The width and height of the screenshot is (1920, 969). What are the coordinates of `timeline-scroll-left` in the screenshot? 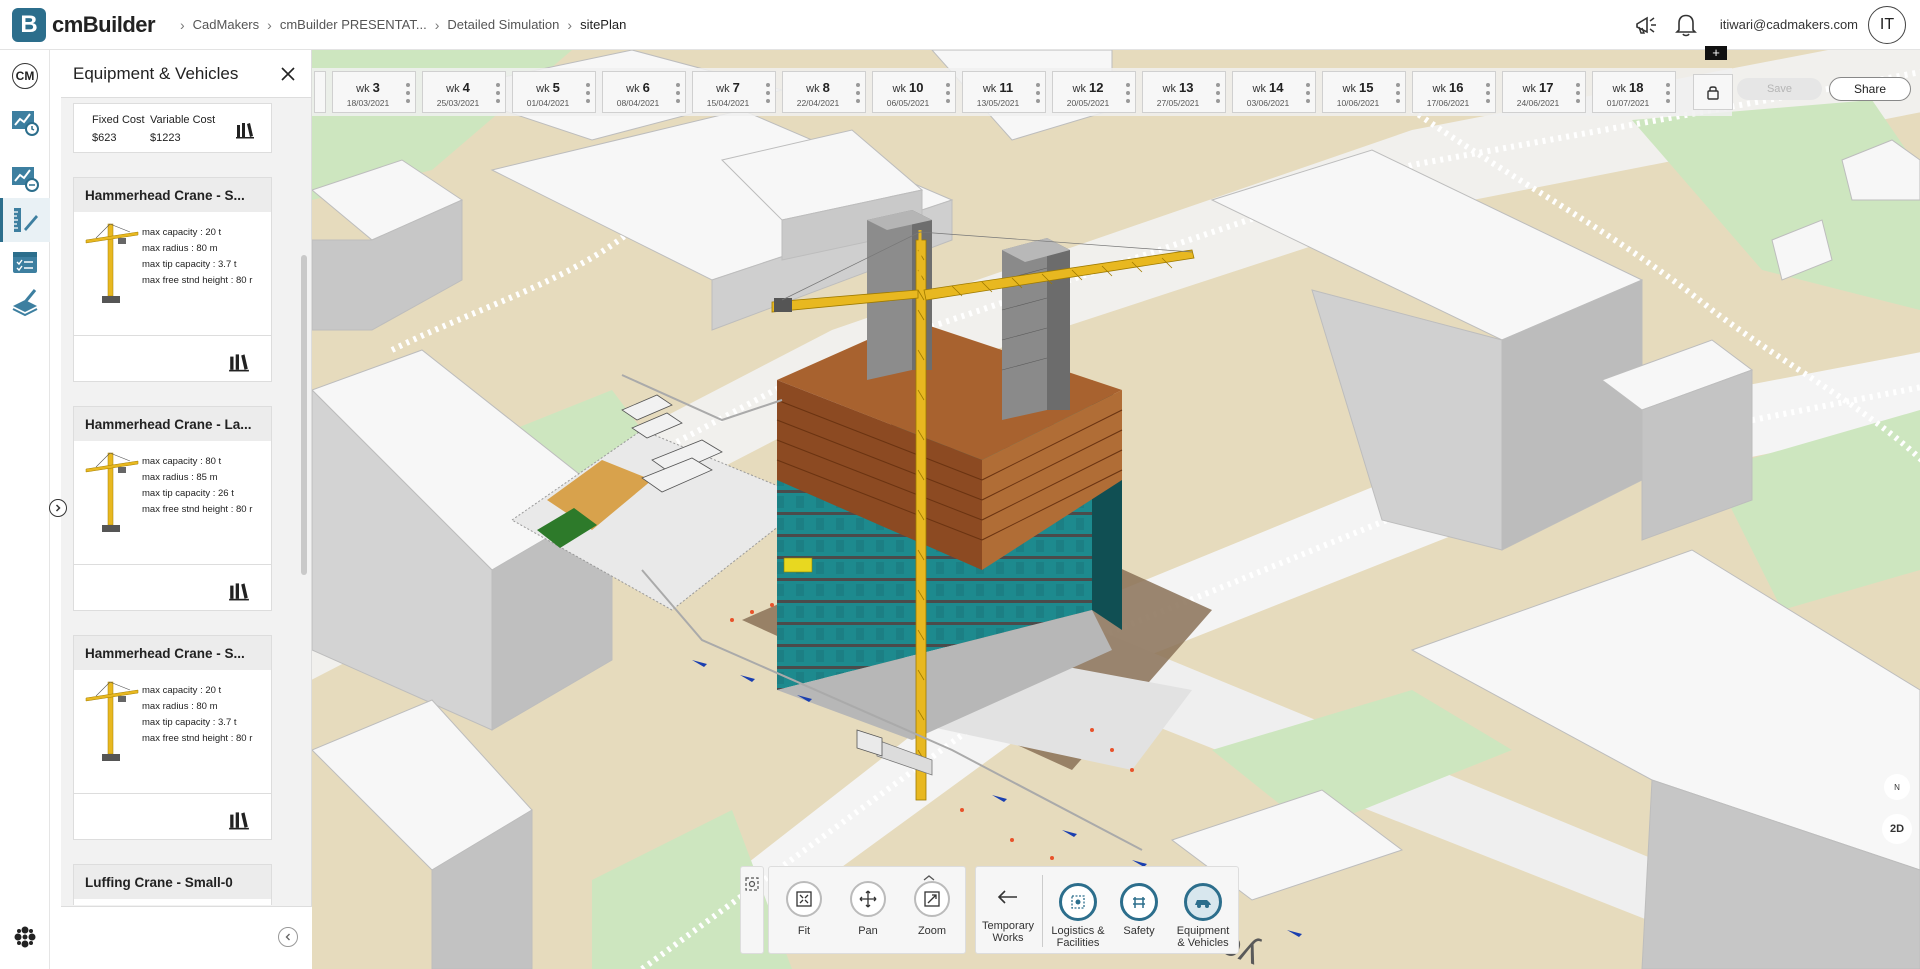 It's located at (320, 92).